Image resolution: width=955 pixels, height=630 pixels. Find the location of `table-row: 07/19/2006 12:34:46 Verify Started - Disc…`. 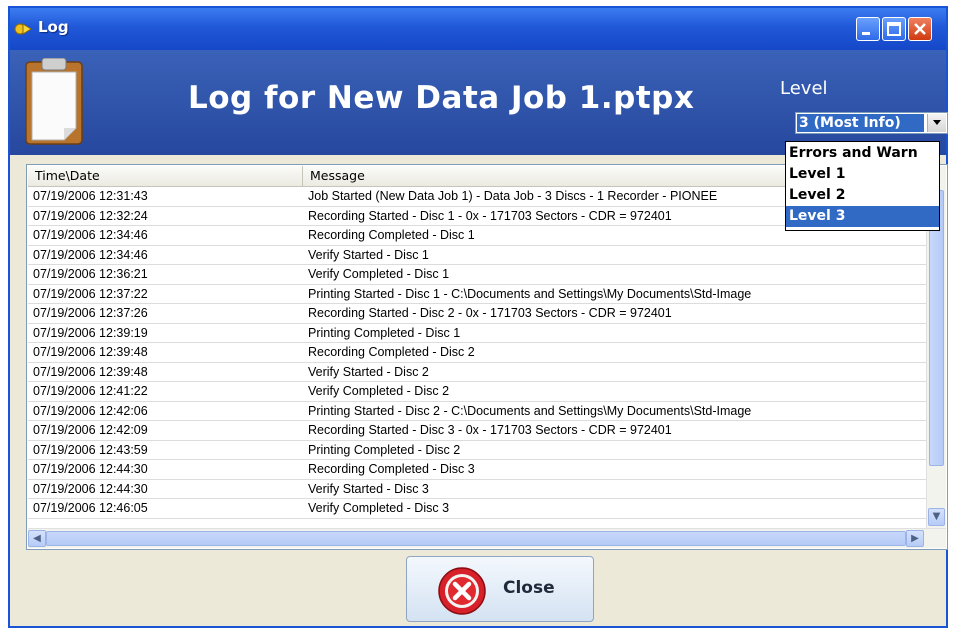

table-row: 07/19/2006 12:34:46 Verify Started - Disc… is located at coordinates (477, 255).